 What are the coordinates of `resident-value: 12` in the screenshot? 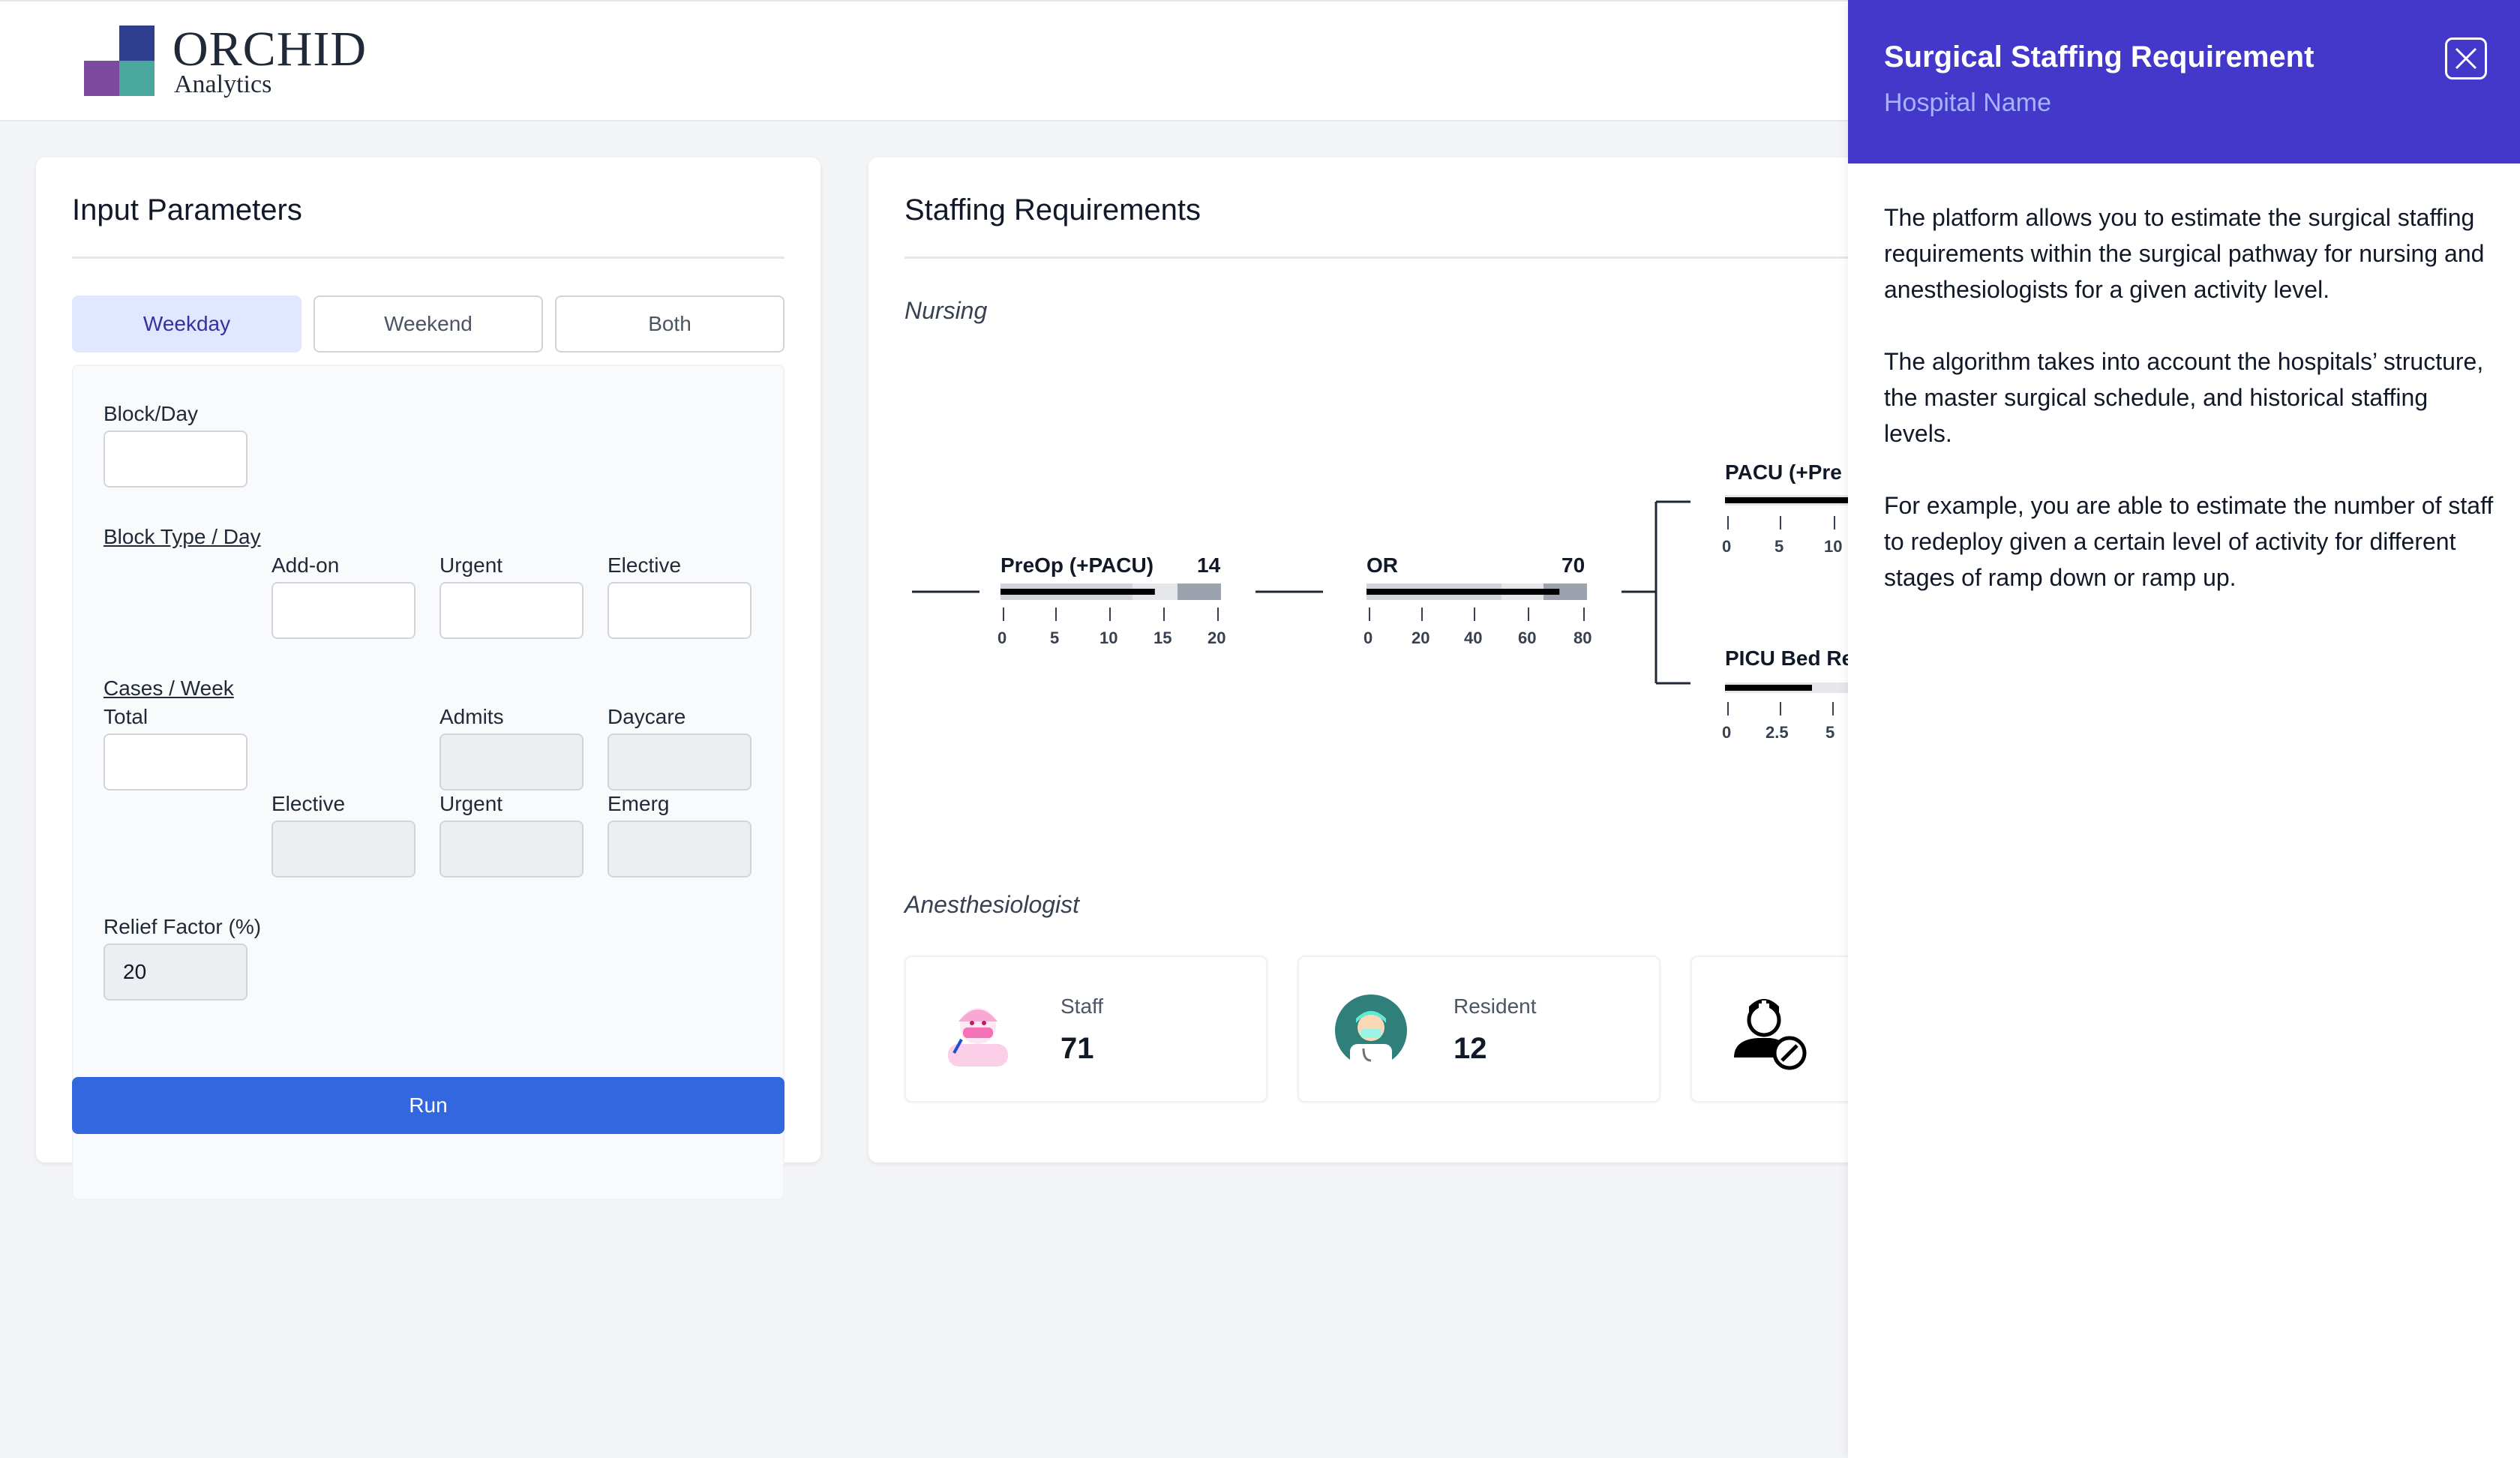 It's located at (1470, 1048).